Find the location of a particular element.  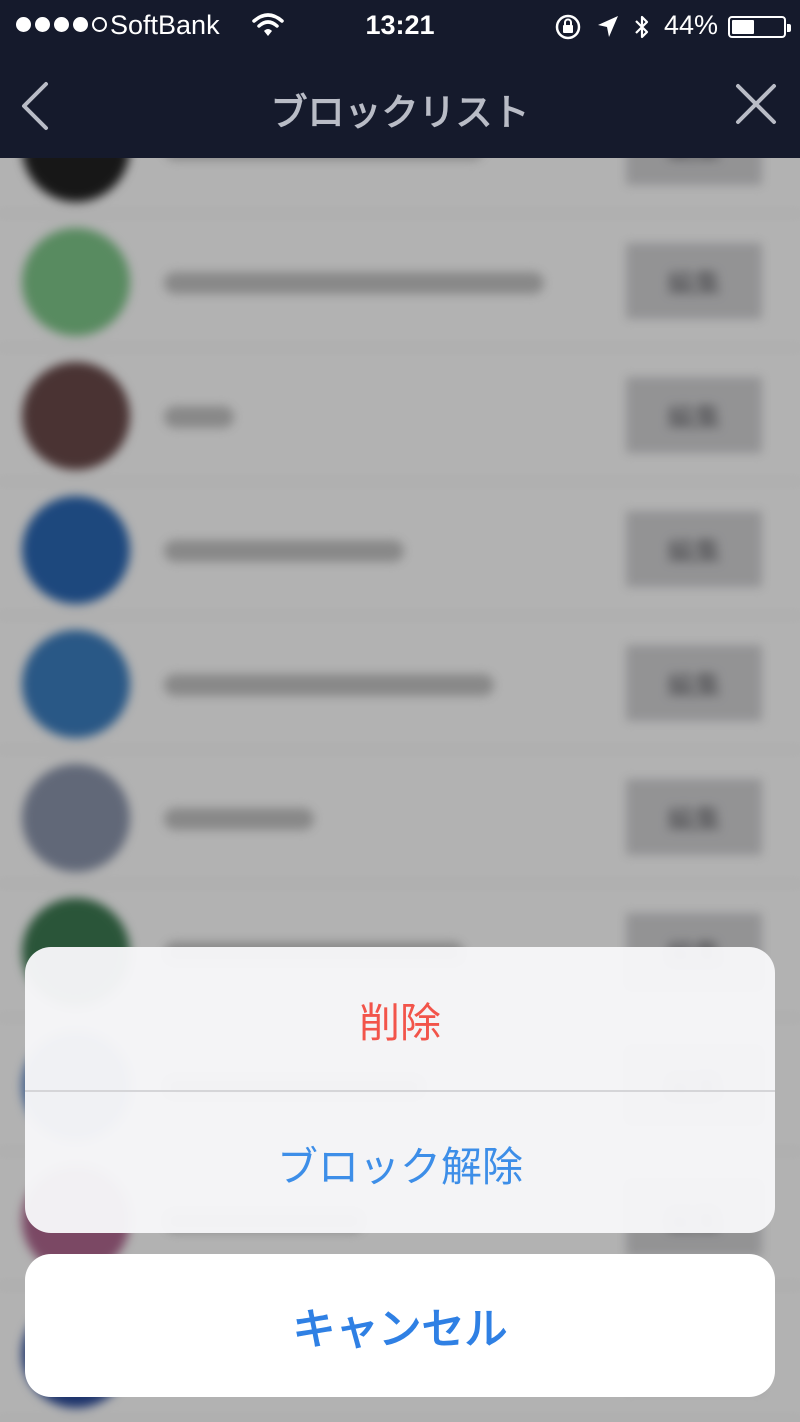

battery-fill is located at coordinates (743, 27).